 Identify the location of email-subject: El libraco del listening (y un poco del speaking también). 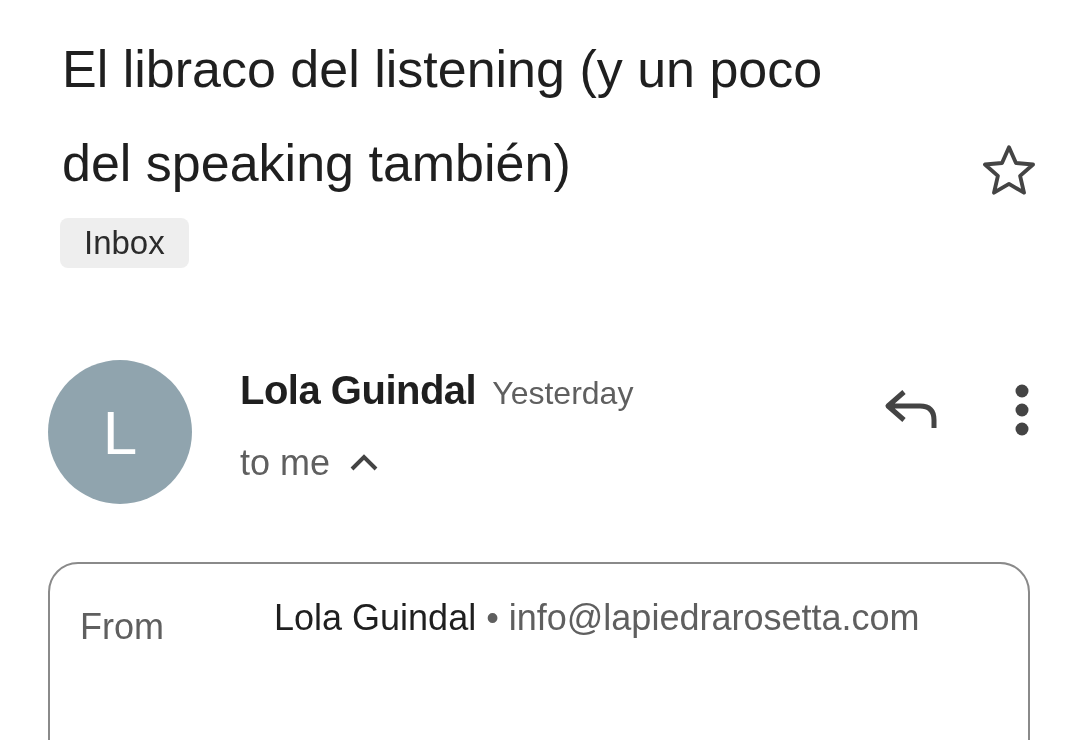
(443, 116).